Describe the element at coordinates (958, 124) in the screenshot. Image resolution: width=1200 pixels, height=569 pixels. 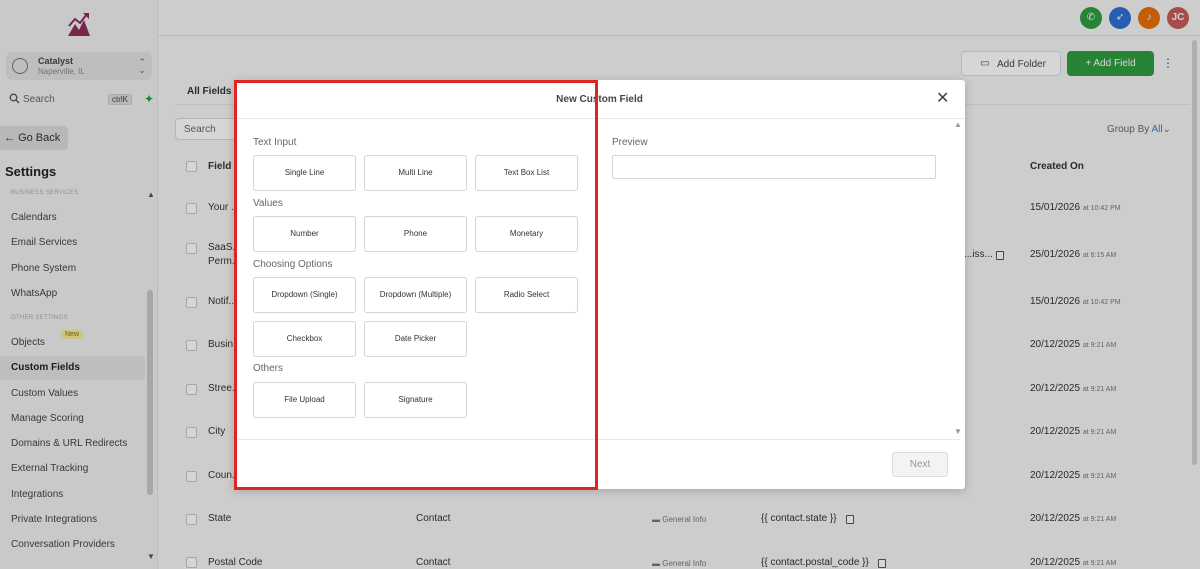
I see `scroll-up-icon: ▲` at that location.